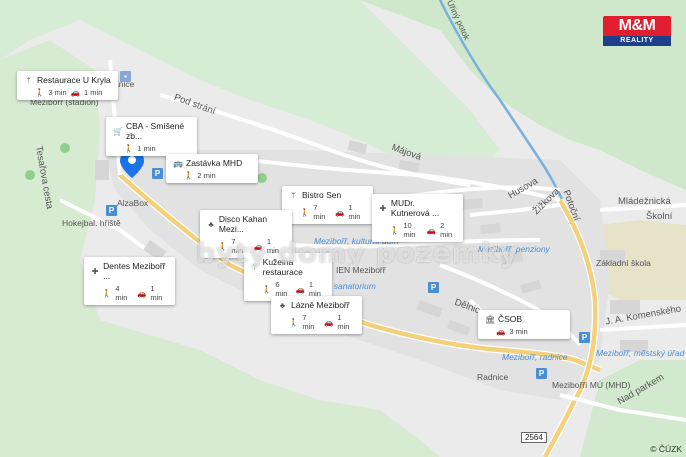  Describe the element at coordinates (322, 195) in the screenshot. I see `poi-name: Bistro Sen` at that location.